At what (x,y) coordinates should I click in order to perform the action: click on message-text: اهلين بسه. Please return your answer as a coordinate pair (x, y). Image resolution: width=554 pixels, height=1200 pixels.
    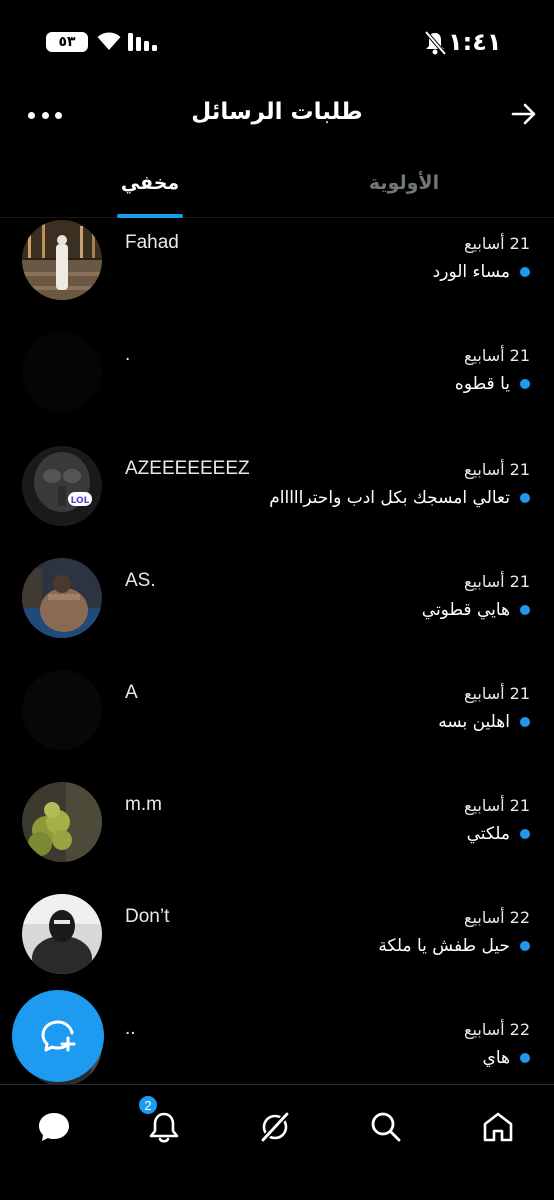
    Looking at the image, I should click on (474, 722).